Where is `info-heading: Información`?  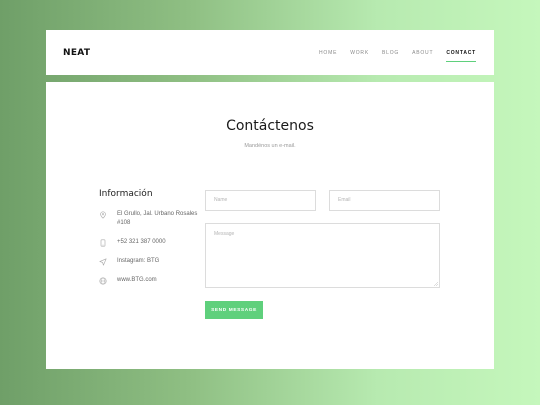
info-heading: Información is located at coordinates (126, 194).